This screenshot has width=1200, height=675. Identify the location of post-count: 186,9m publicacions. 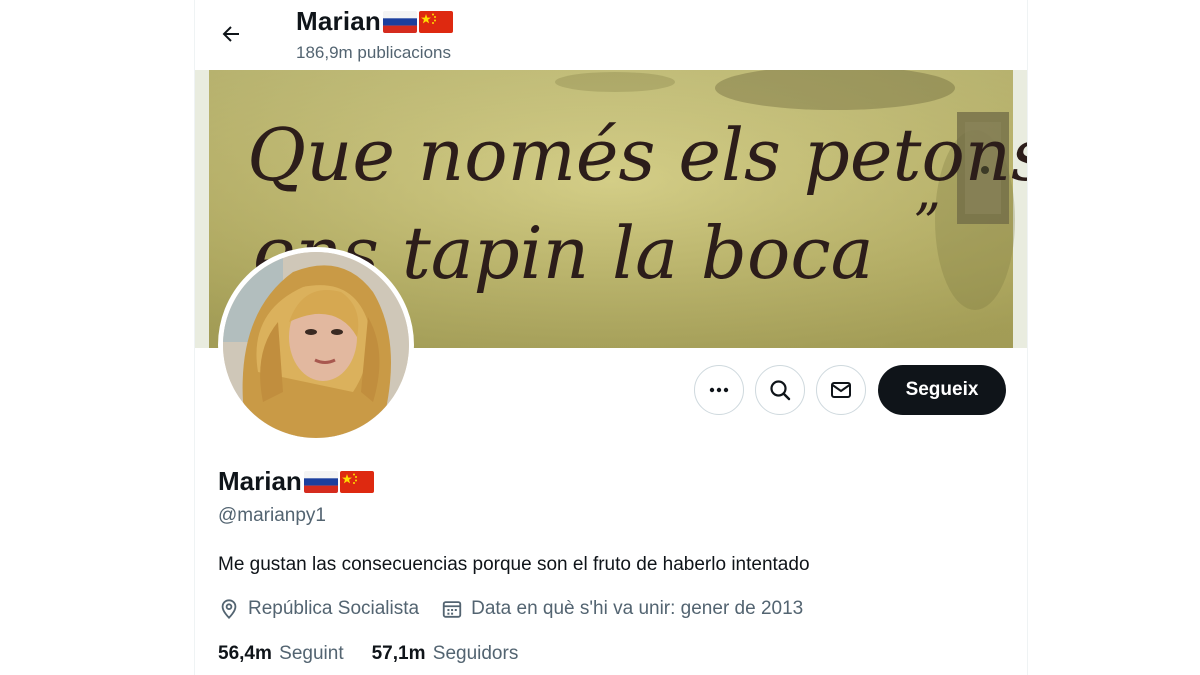
(373, 52).